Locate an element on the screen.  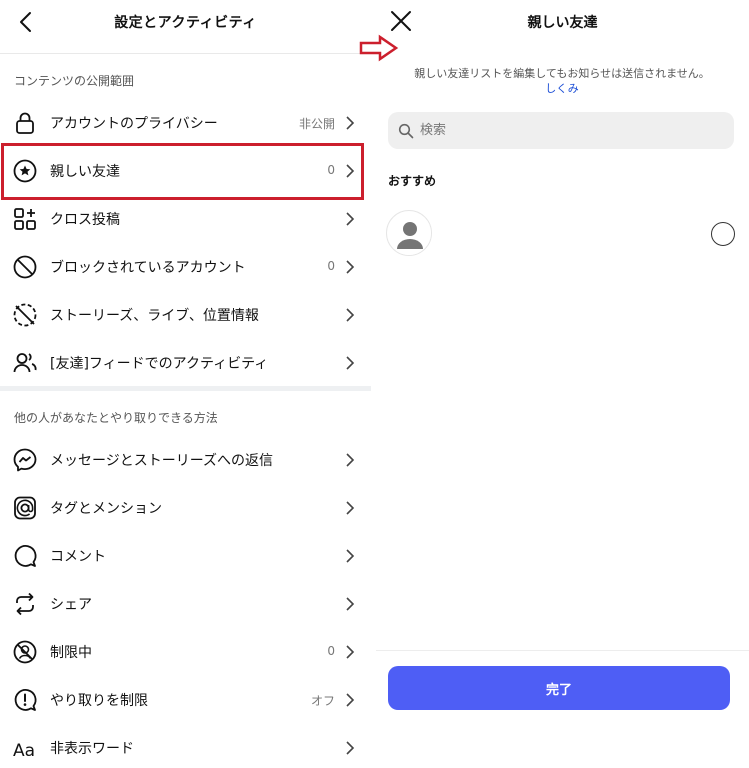
section-divider is located at coordinates (185, 388).